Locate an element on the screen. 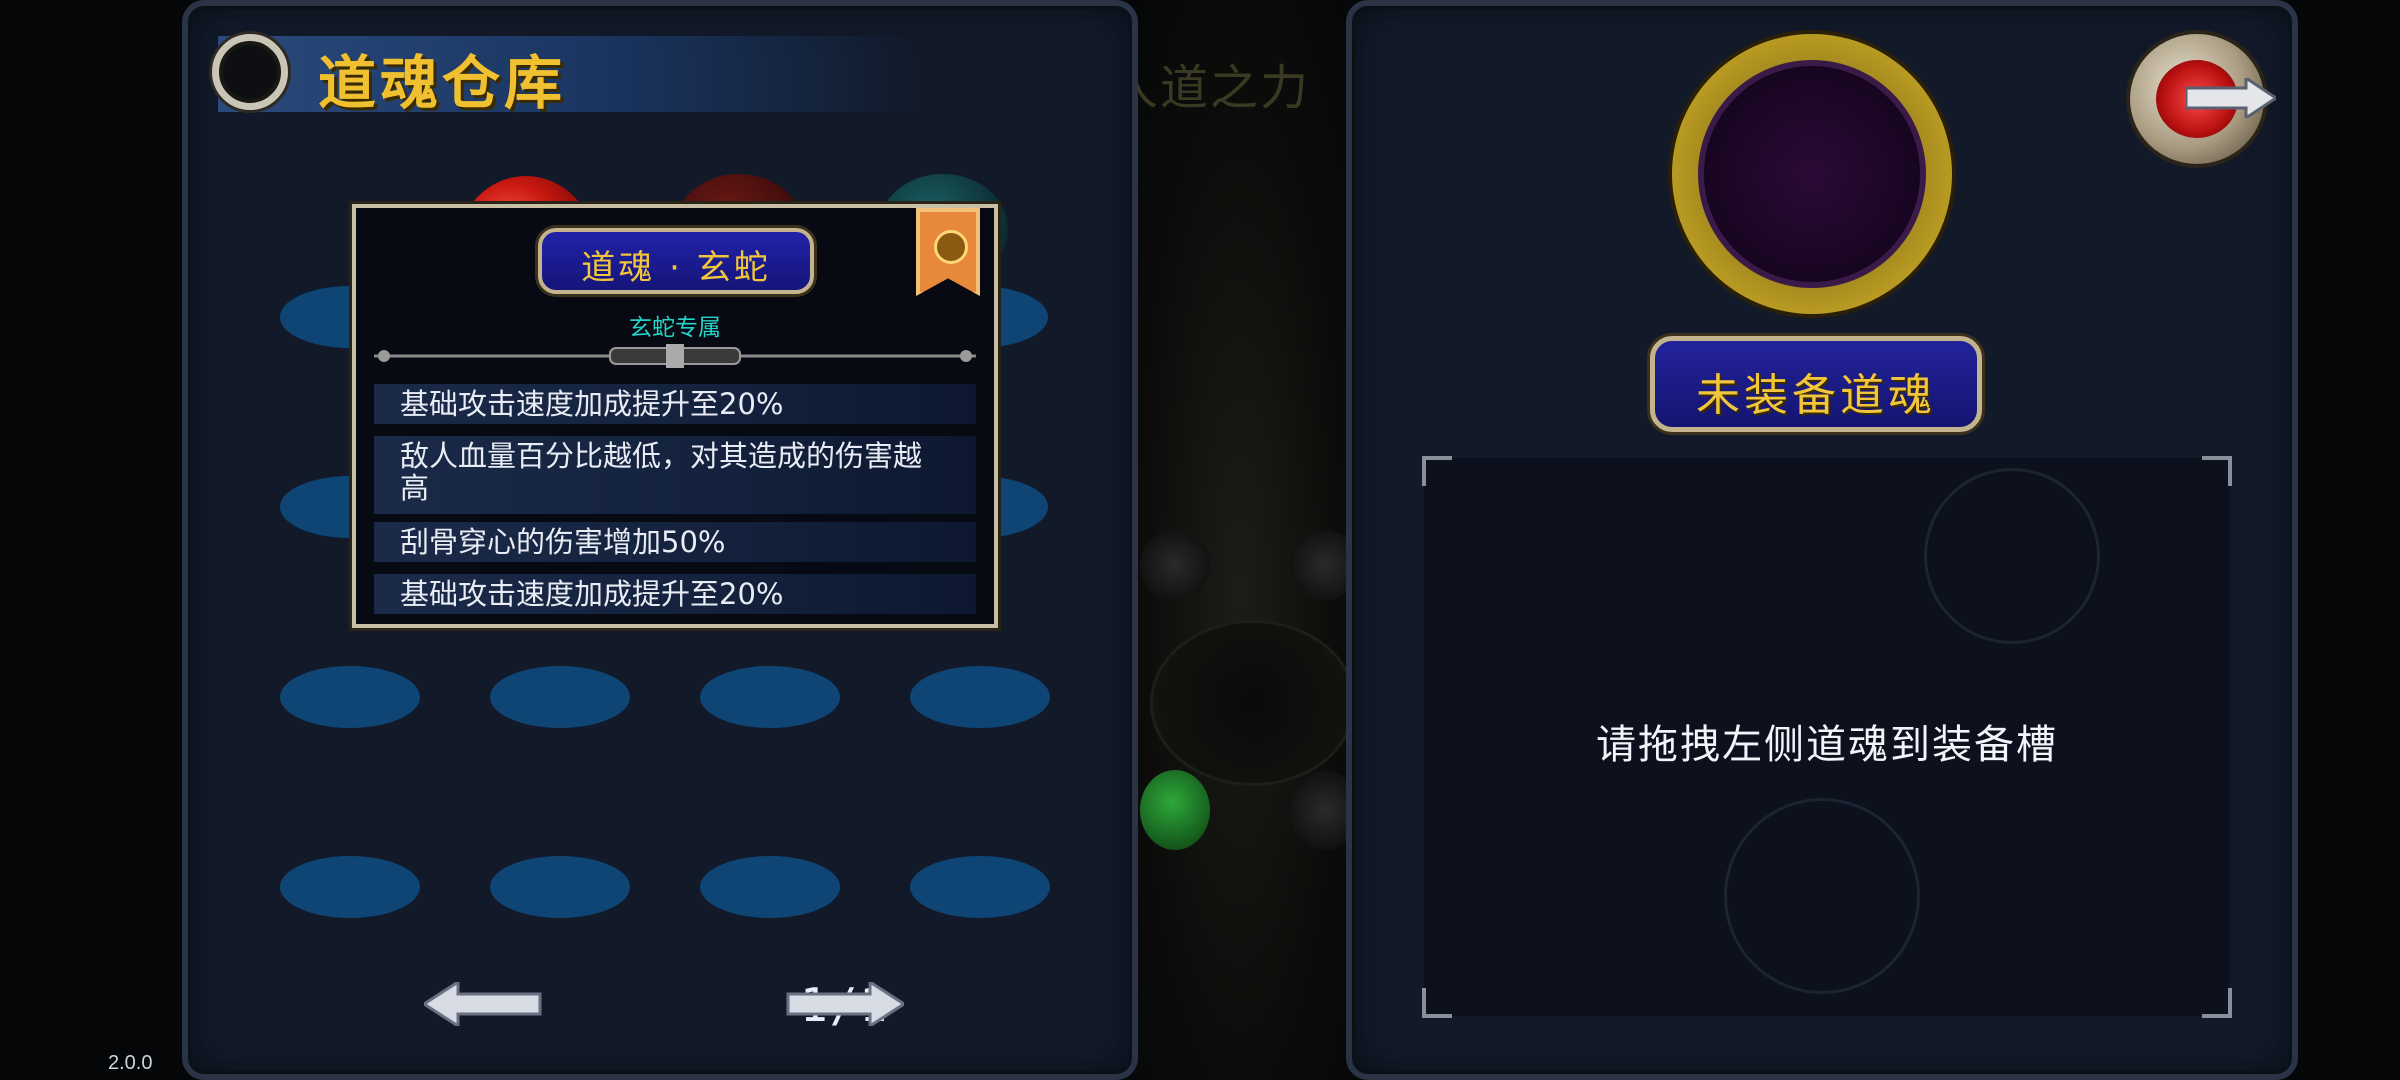 Image resolution: width=2400 pixels, height=1080 pixels. soul-exclusive-label: 玄蛇专属 is located at coordinates (675, 328).